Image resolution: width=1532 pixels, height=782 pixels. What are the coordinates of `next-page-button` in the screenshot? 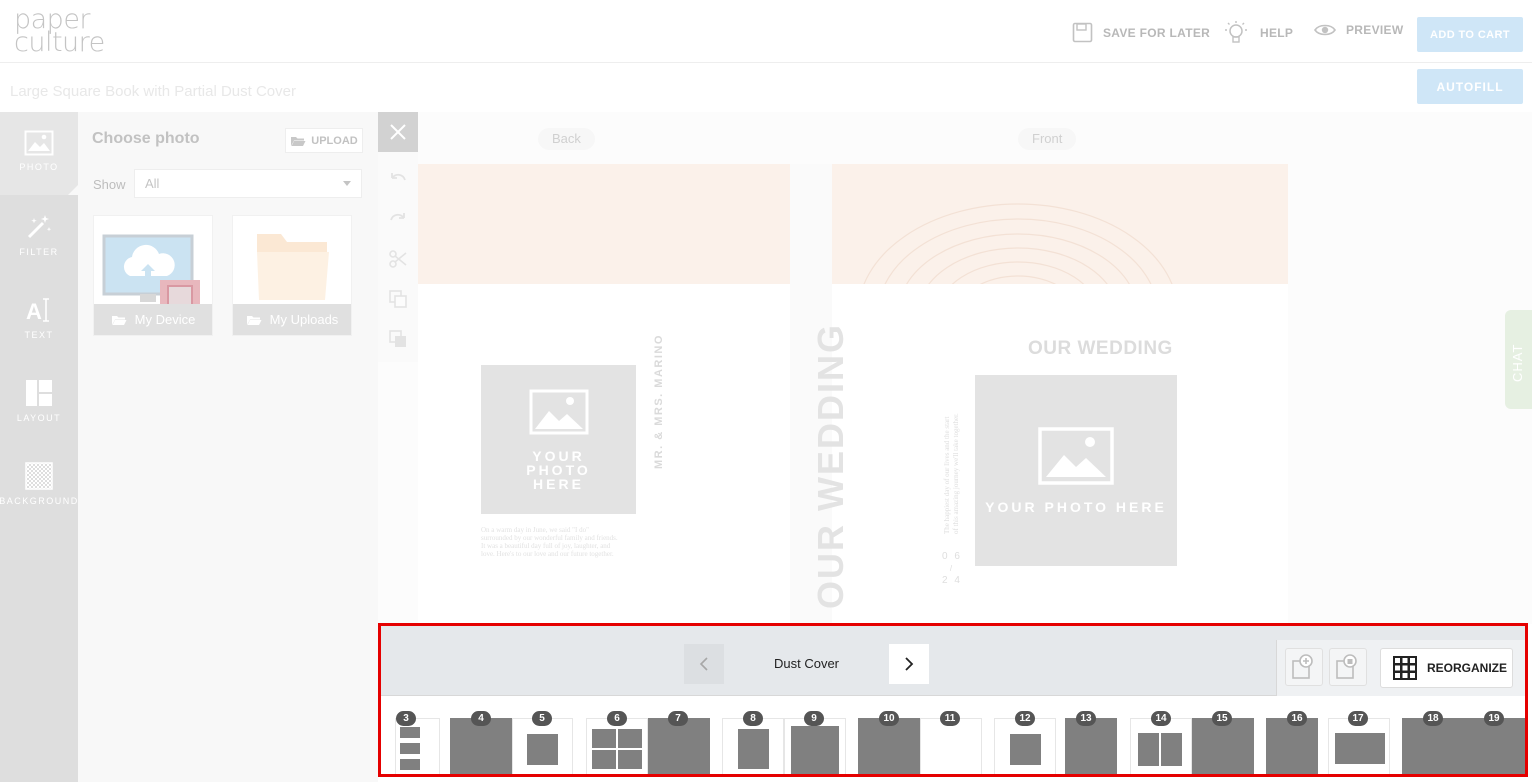 It's located at (909, 664).